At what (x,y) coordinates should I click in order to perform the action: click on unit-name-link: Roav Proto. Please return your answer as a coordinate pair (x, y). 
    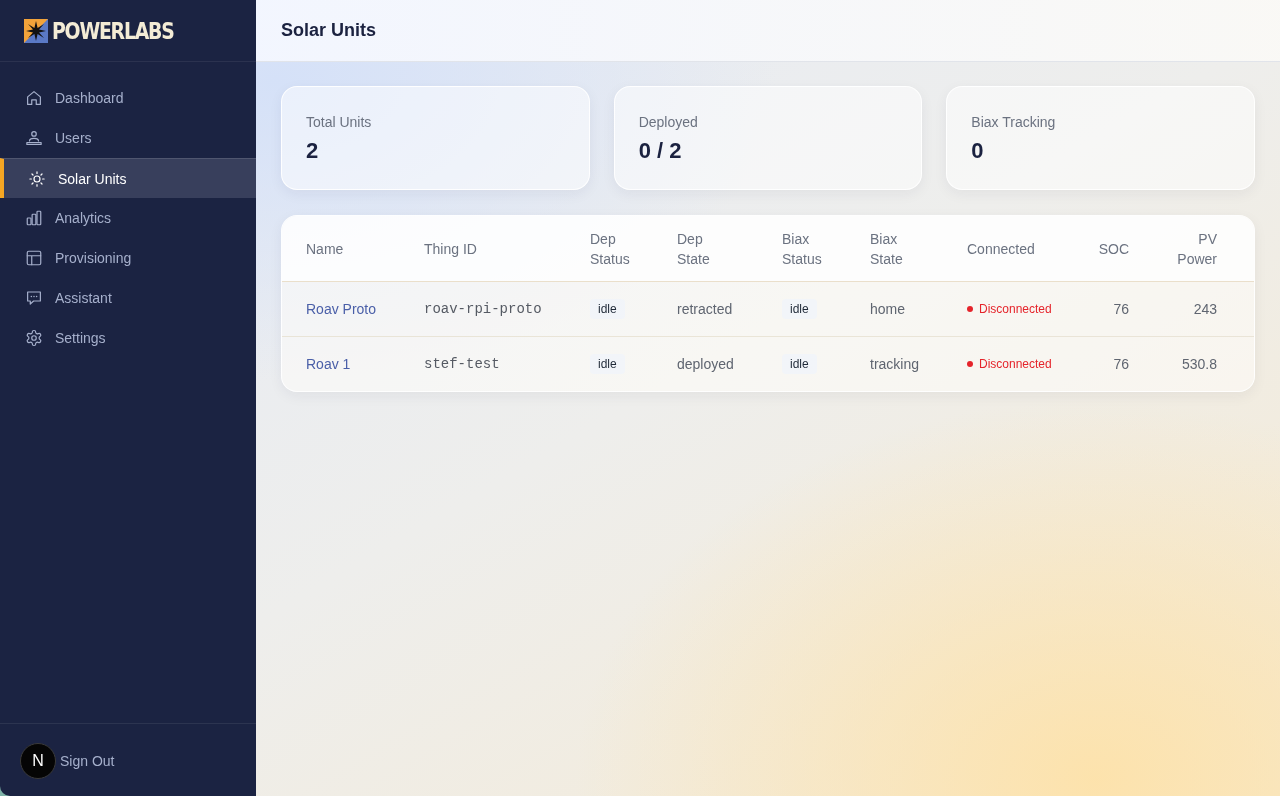
    Looking at the image, I should click on (341, 309).